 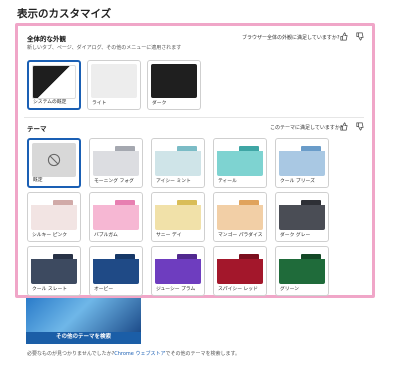 I want to click on appearance-system-default: システムの既定, so click(x=54, y=85).